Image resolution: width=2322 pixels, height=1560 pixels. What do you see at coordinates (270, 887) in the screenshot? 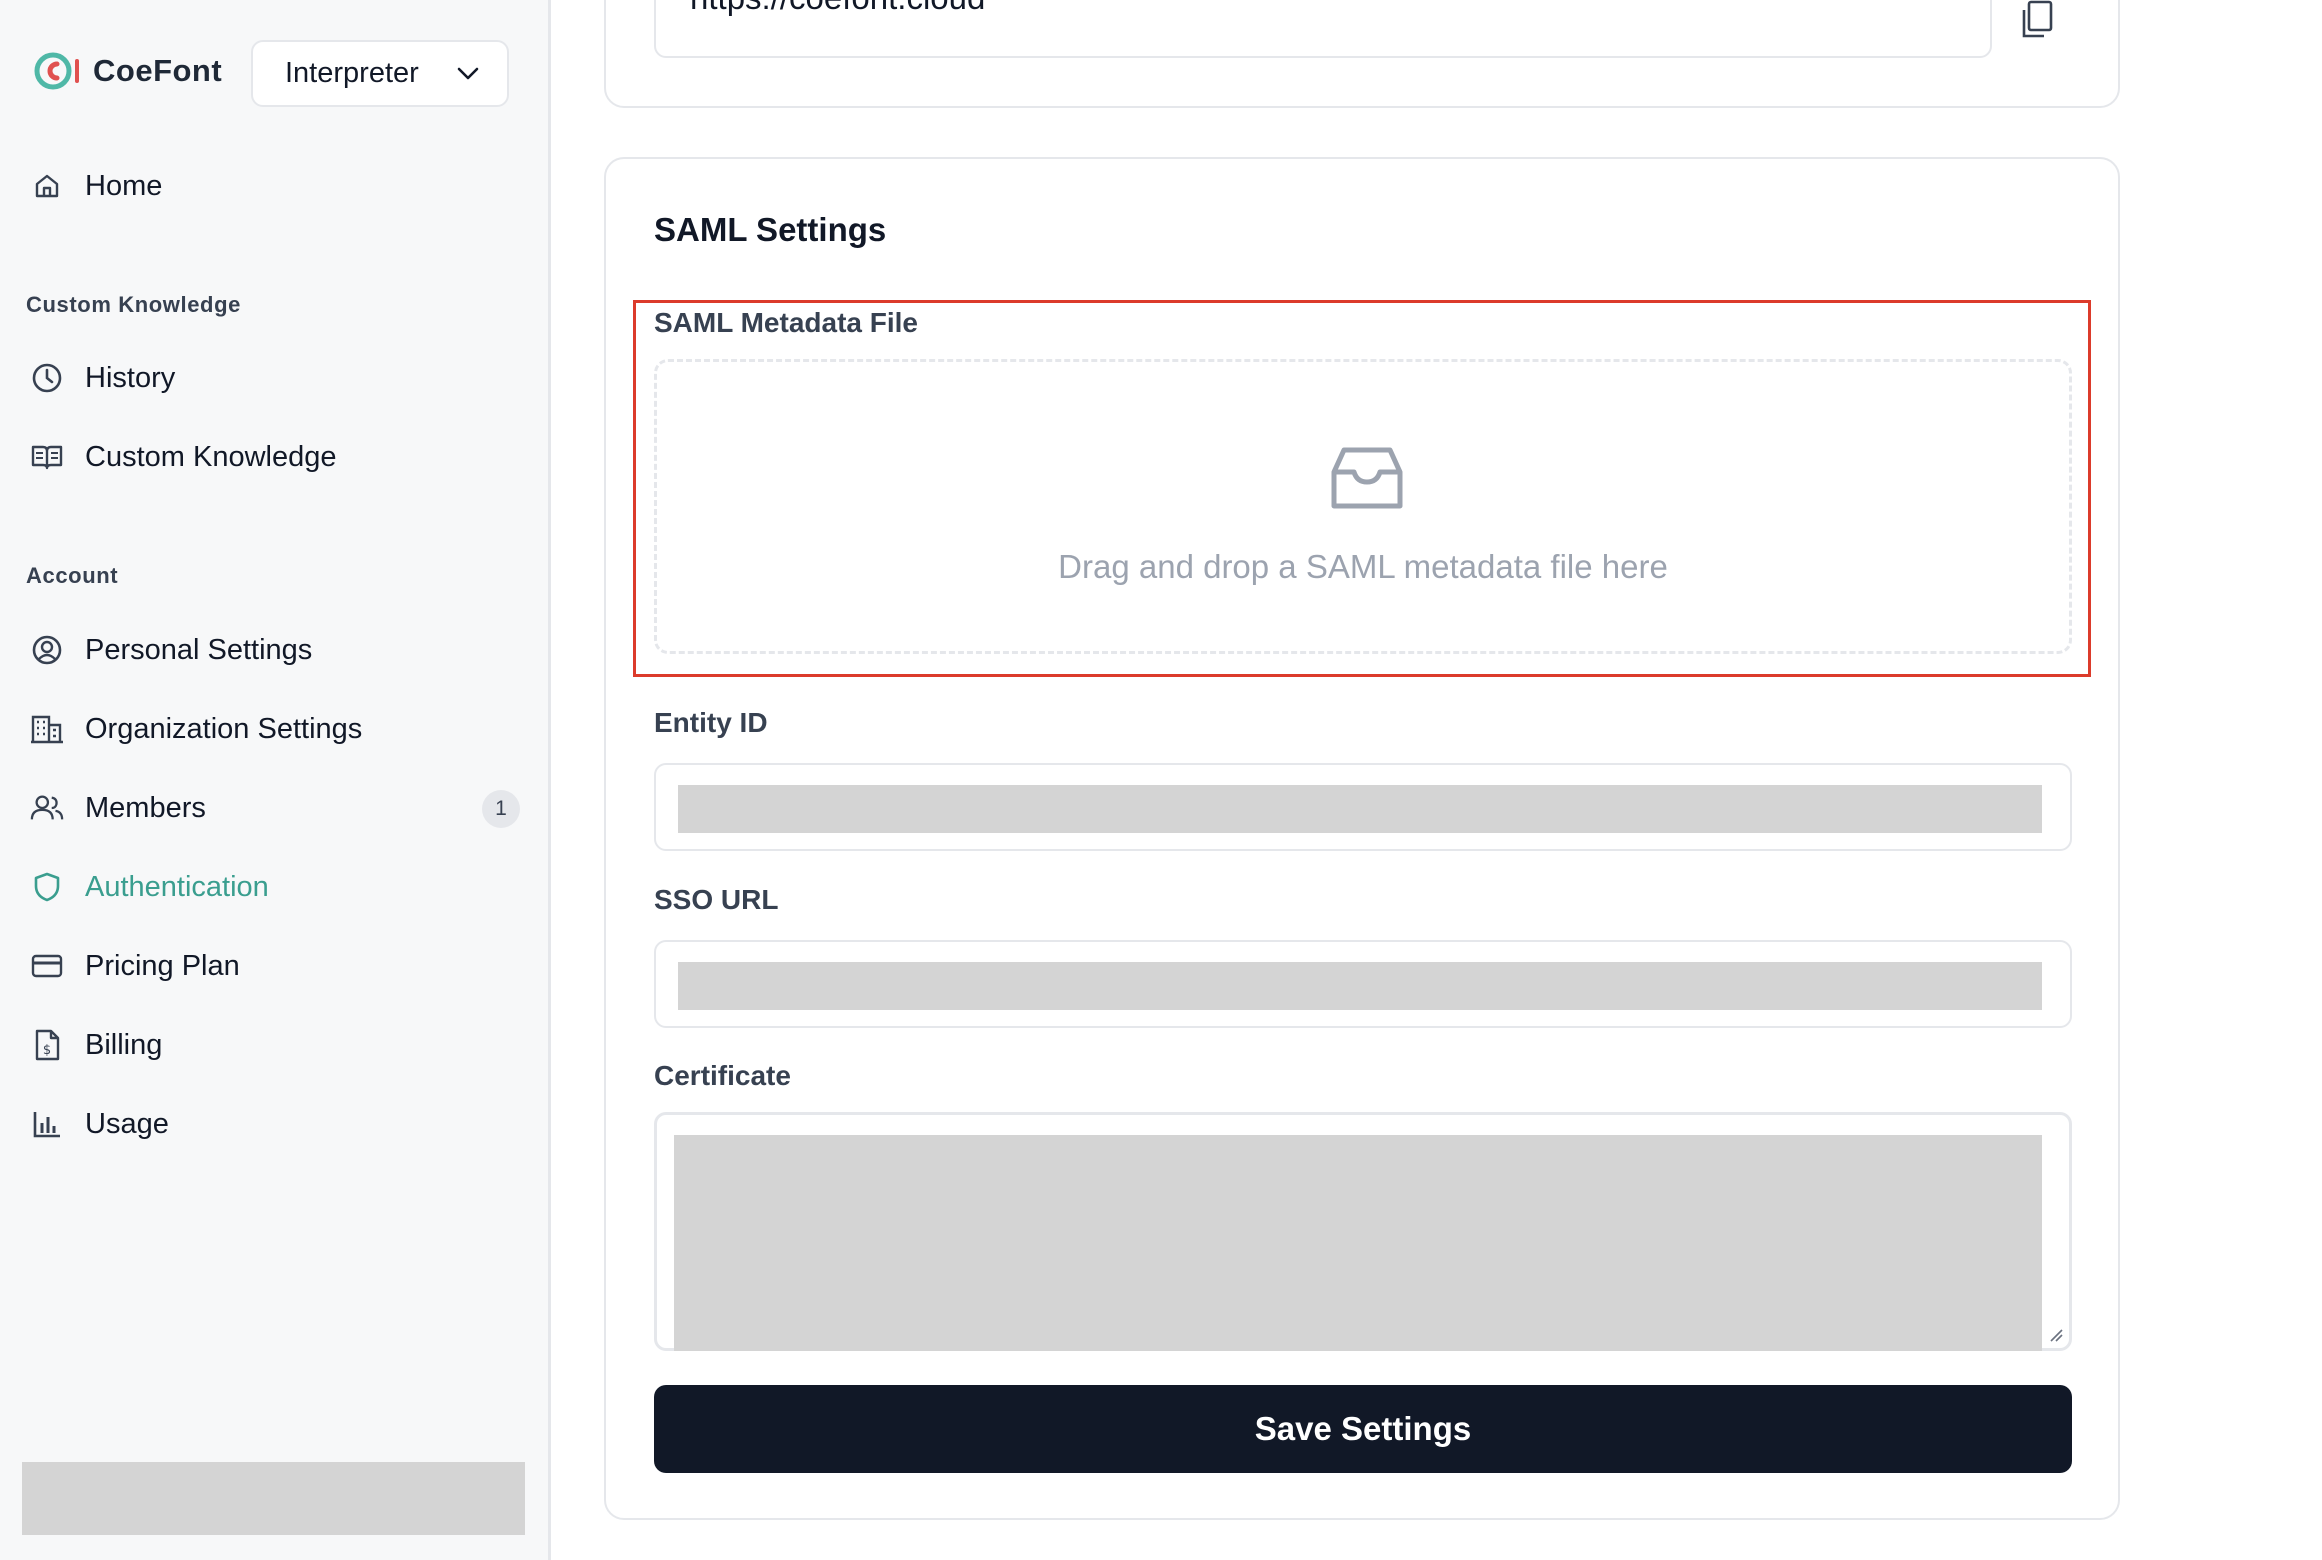
I see `sidebar-item-authentication: Authentication` at bounding box center [270, 887].